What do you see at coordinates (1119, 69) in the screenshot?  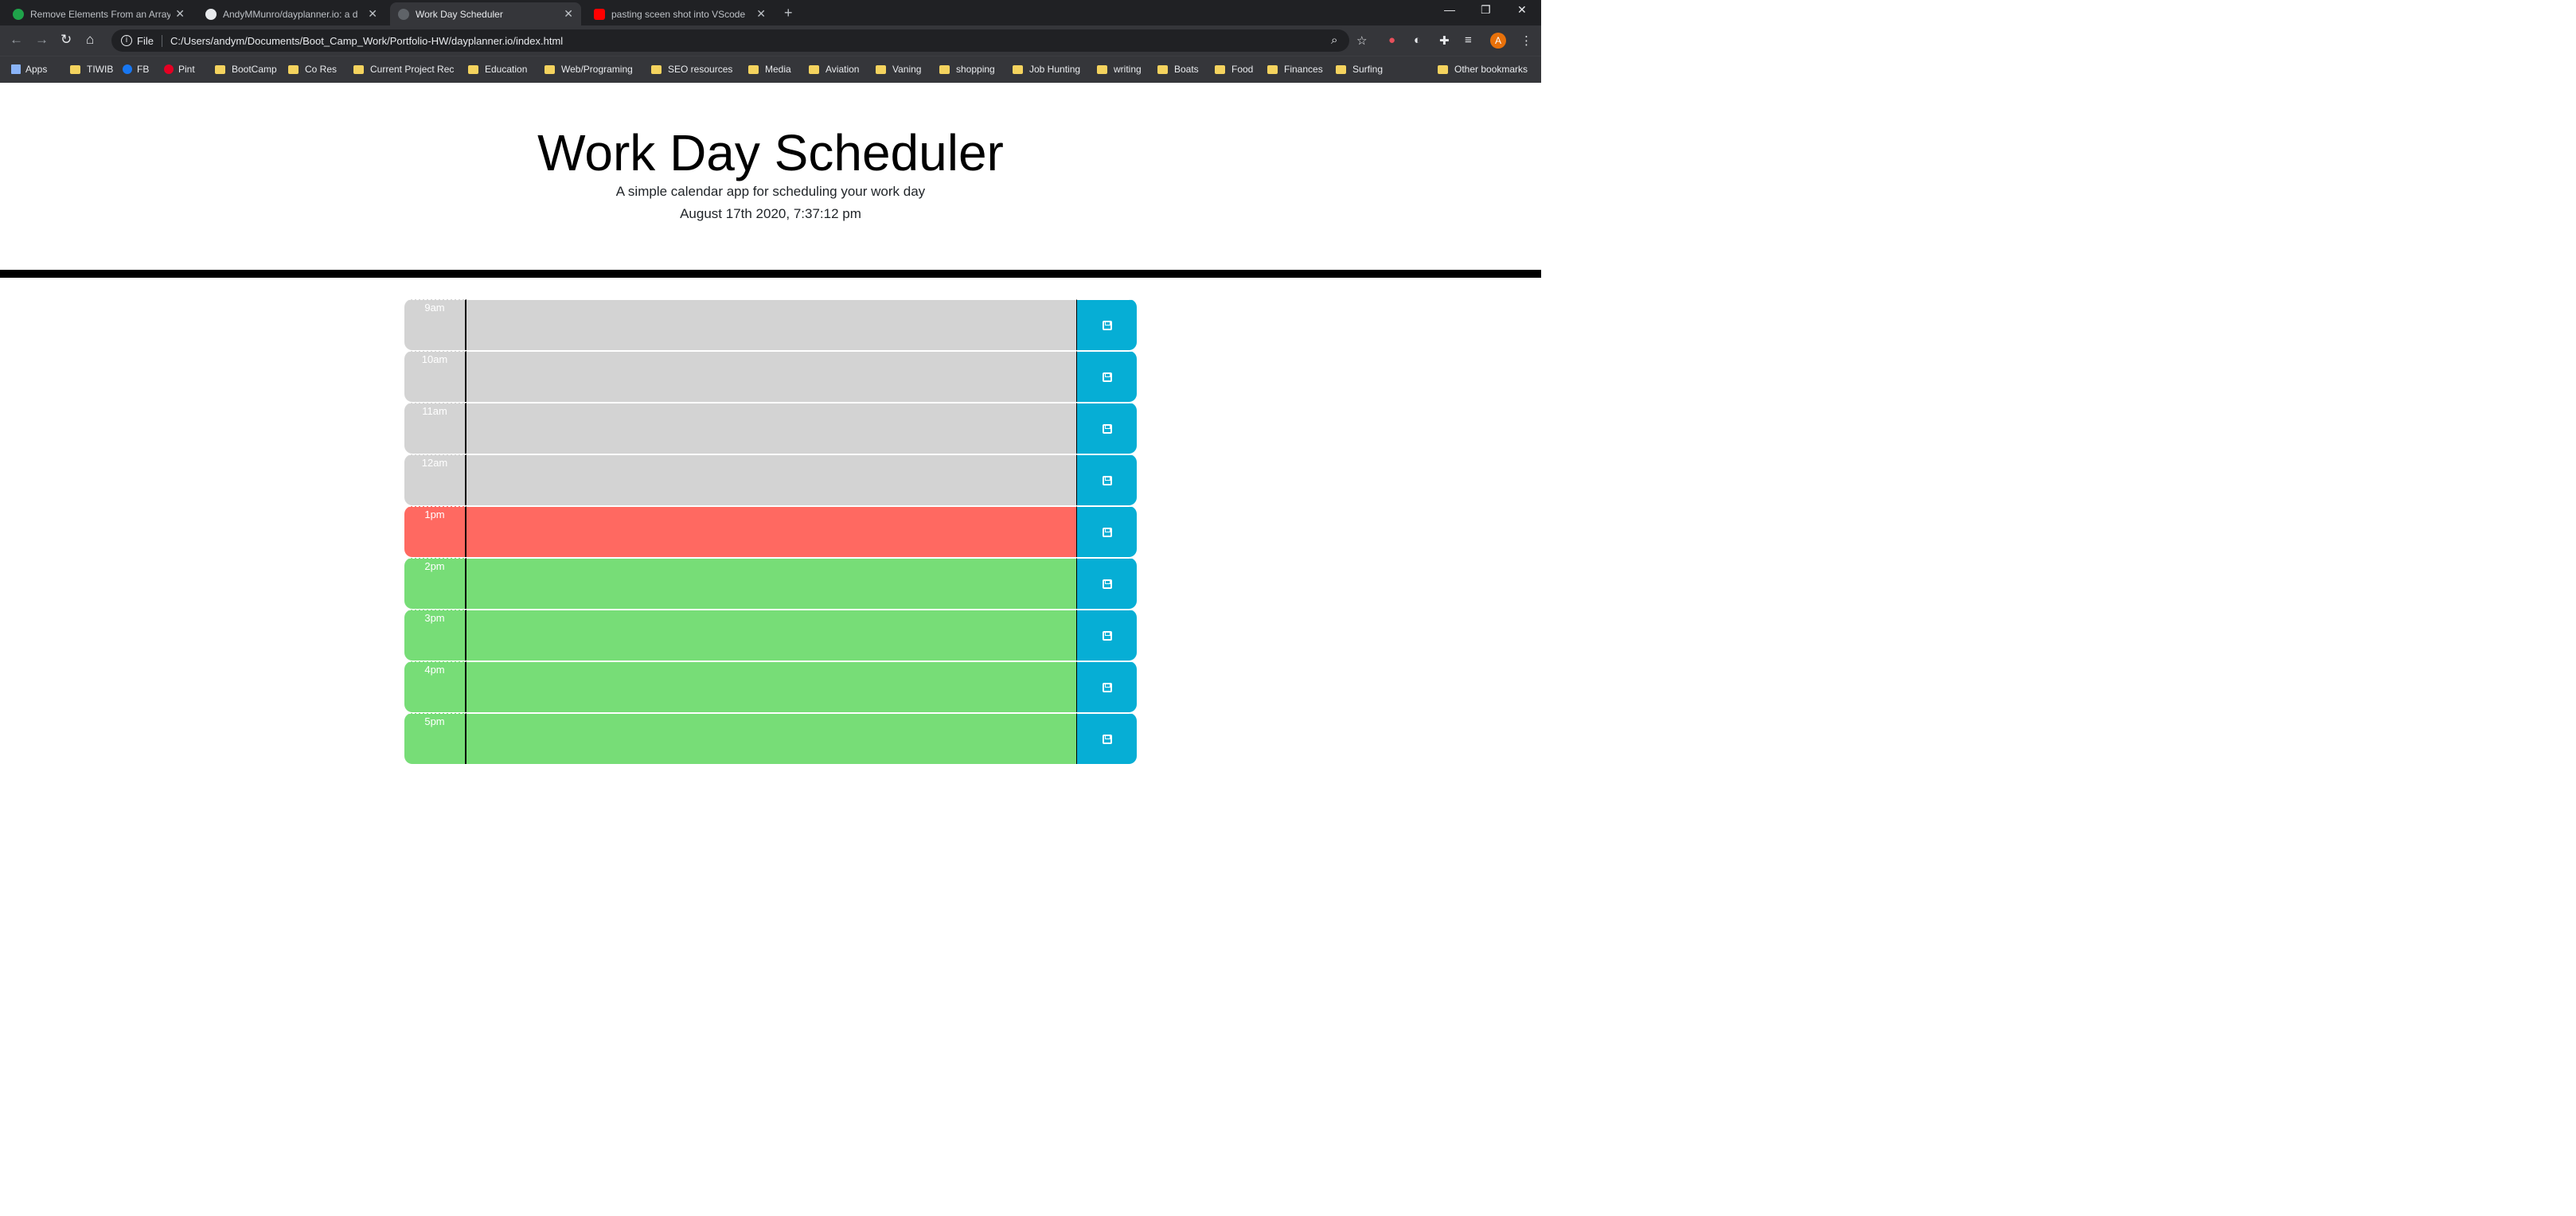 I see `bookmark-writing: writing` at bounding box center [1119, 69].